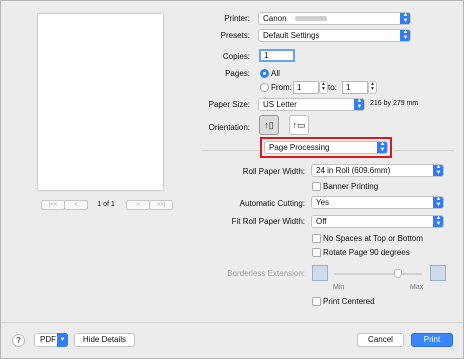 Image resolution: width=464 pixels, height=359 pixels. What do you see at coordinates (417, 287) in the screenshot?
I see `borderless-max-label: Max` at bounding box center [417, 287].